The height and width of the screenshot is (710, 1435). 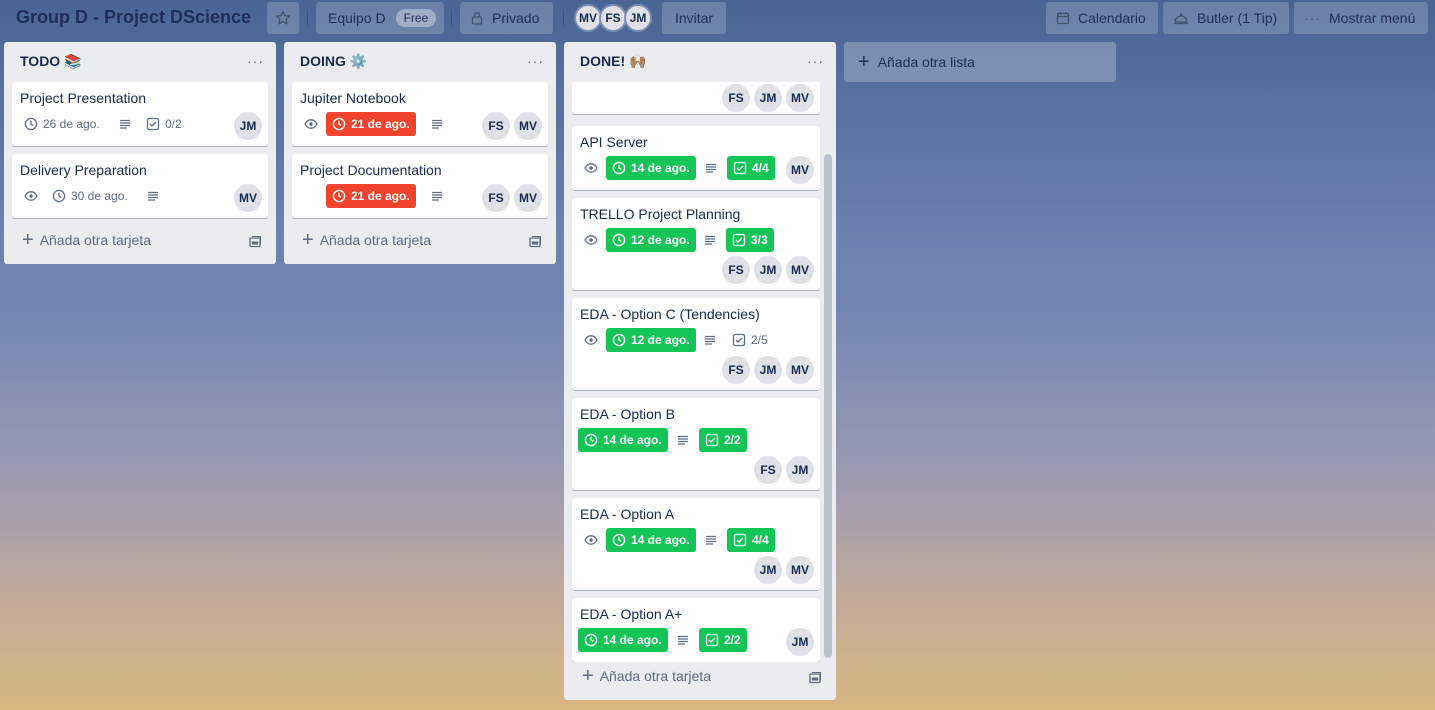 What do you see at coordinates (353, 98) in the screenshot?
I see `card-title: Jupiter Notebook` at bounding box center [353, 98].